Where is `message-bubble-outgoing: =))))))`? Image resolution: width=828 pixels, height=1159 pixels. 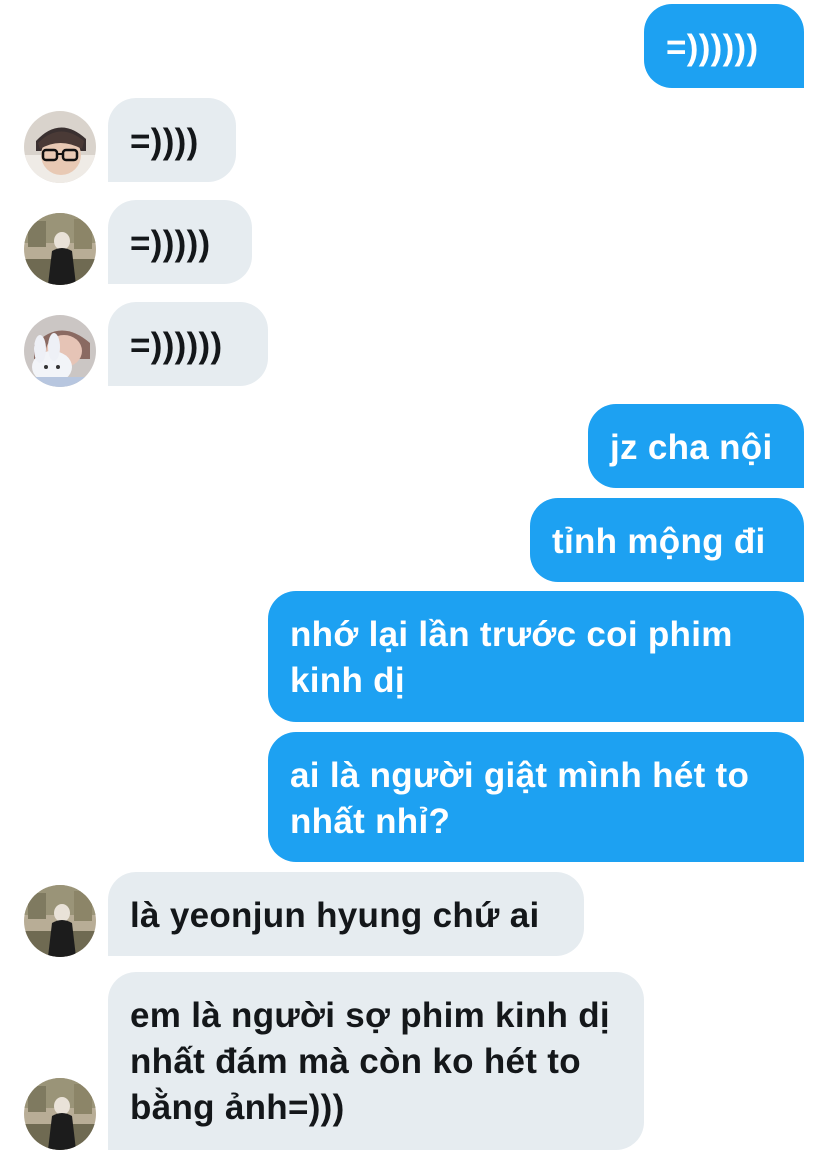
message-bubble-outgoing: =)))))) is located at coordinates (724, 46).